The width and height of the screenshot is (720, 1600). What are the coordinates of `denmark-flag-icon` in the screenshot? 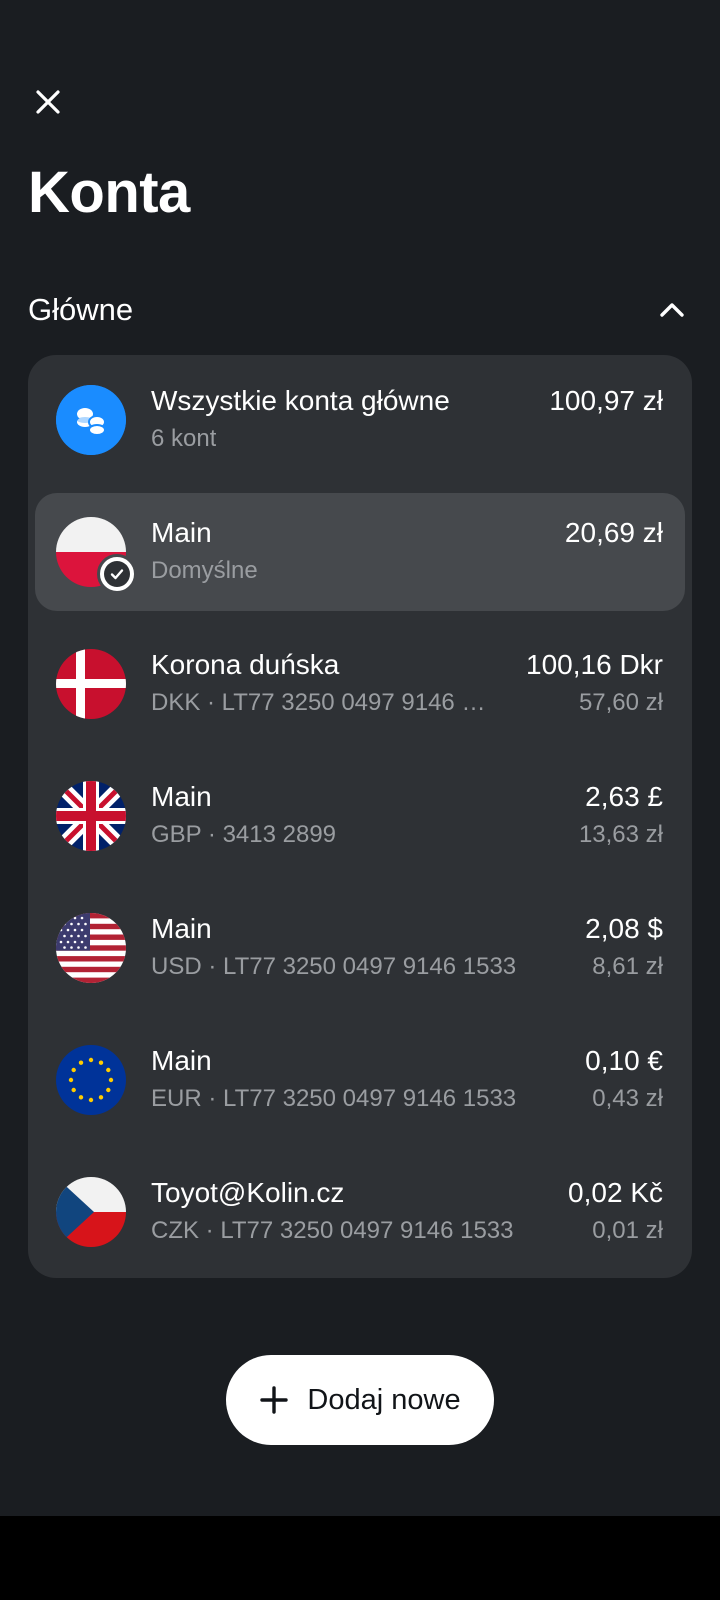 It's located at (91, 684).